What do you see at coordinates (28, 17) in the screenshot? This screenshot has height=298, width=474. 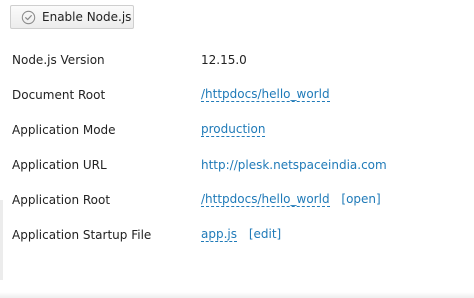 I see `check-circle-icon` at bounding box center [28, 17].